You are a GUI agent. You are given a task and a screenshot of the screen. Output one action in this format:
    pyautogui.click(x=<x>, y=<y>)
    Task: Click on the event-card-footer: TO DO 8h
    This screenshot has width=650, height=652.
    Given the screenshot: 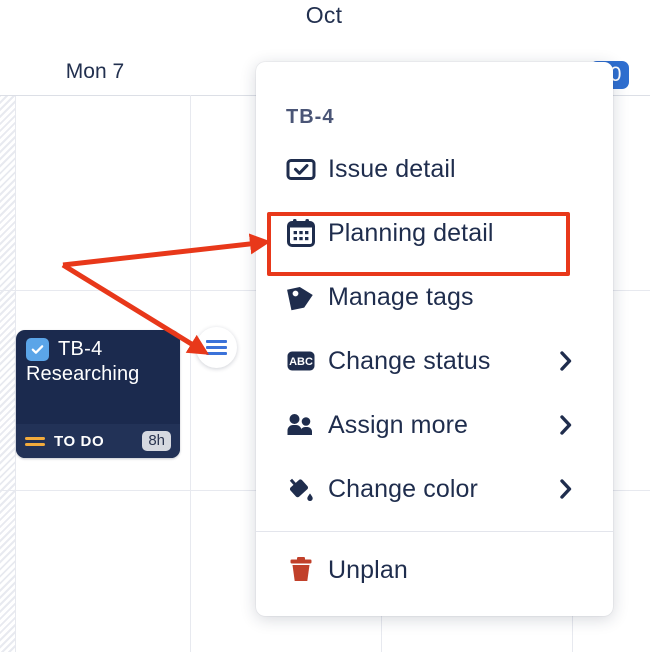 What is the action you would take?
    pyautogui.click(x=98, y=441)
    